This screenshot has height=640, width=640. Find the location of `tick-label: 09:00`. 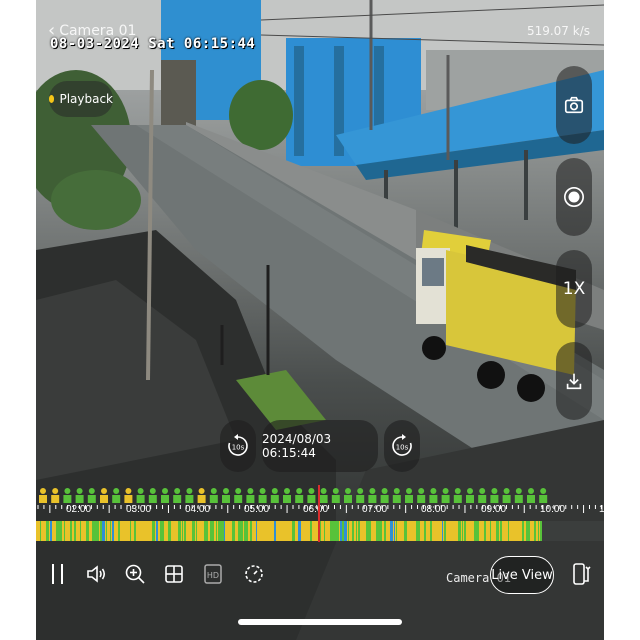

tick-label: 09:00 is located at coordinates (494, 509).